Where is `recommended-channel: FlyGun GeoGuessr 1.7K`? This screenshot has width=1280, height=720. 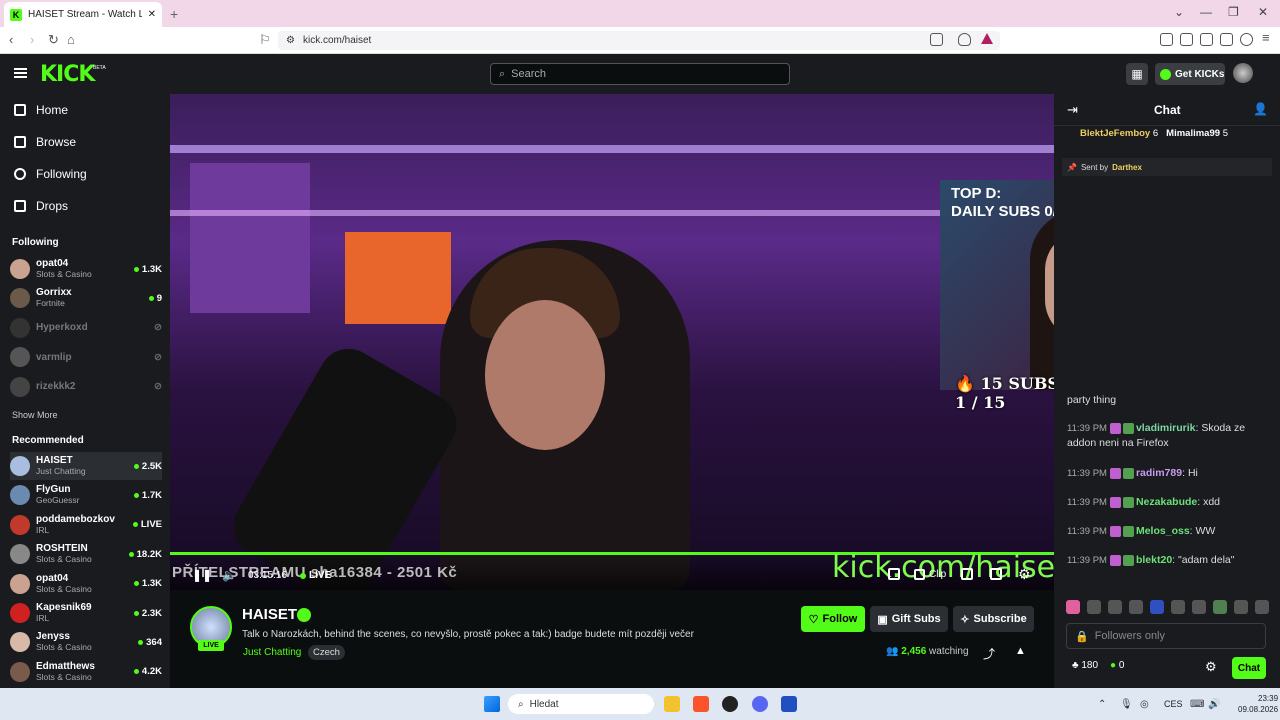
recommended-channel: FlyGun GeoGuessr 1.7K is located at coordinates (86, 495).